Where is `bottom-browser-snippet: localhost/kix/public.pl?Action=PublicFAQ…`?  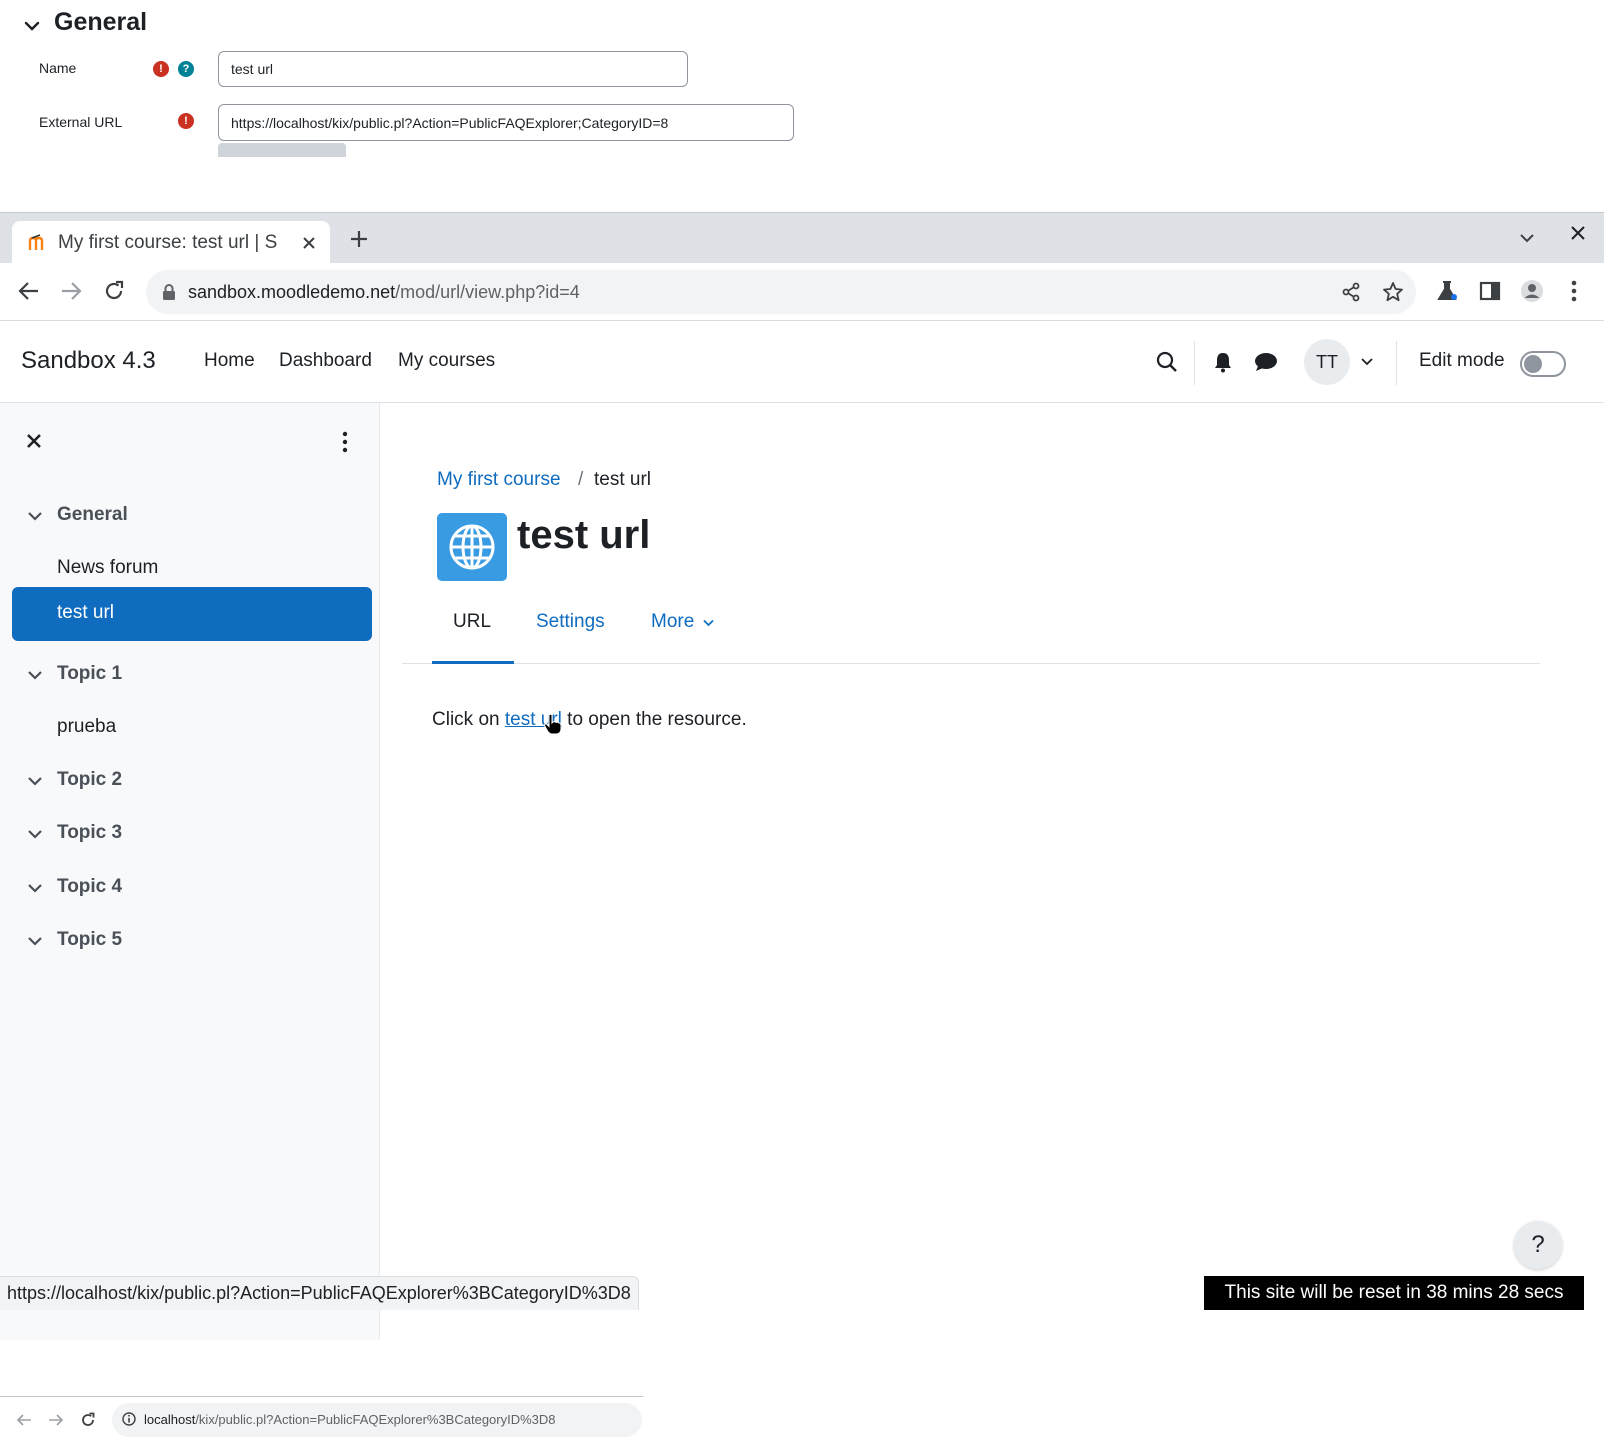
bottom-browser-snippet: localhost/kix/public.pl?Action=PublicFAQ… is located at coordinates (321, 1419).